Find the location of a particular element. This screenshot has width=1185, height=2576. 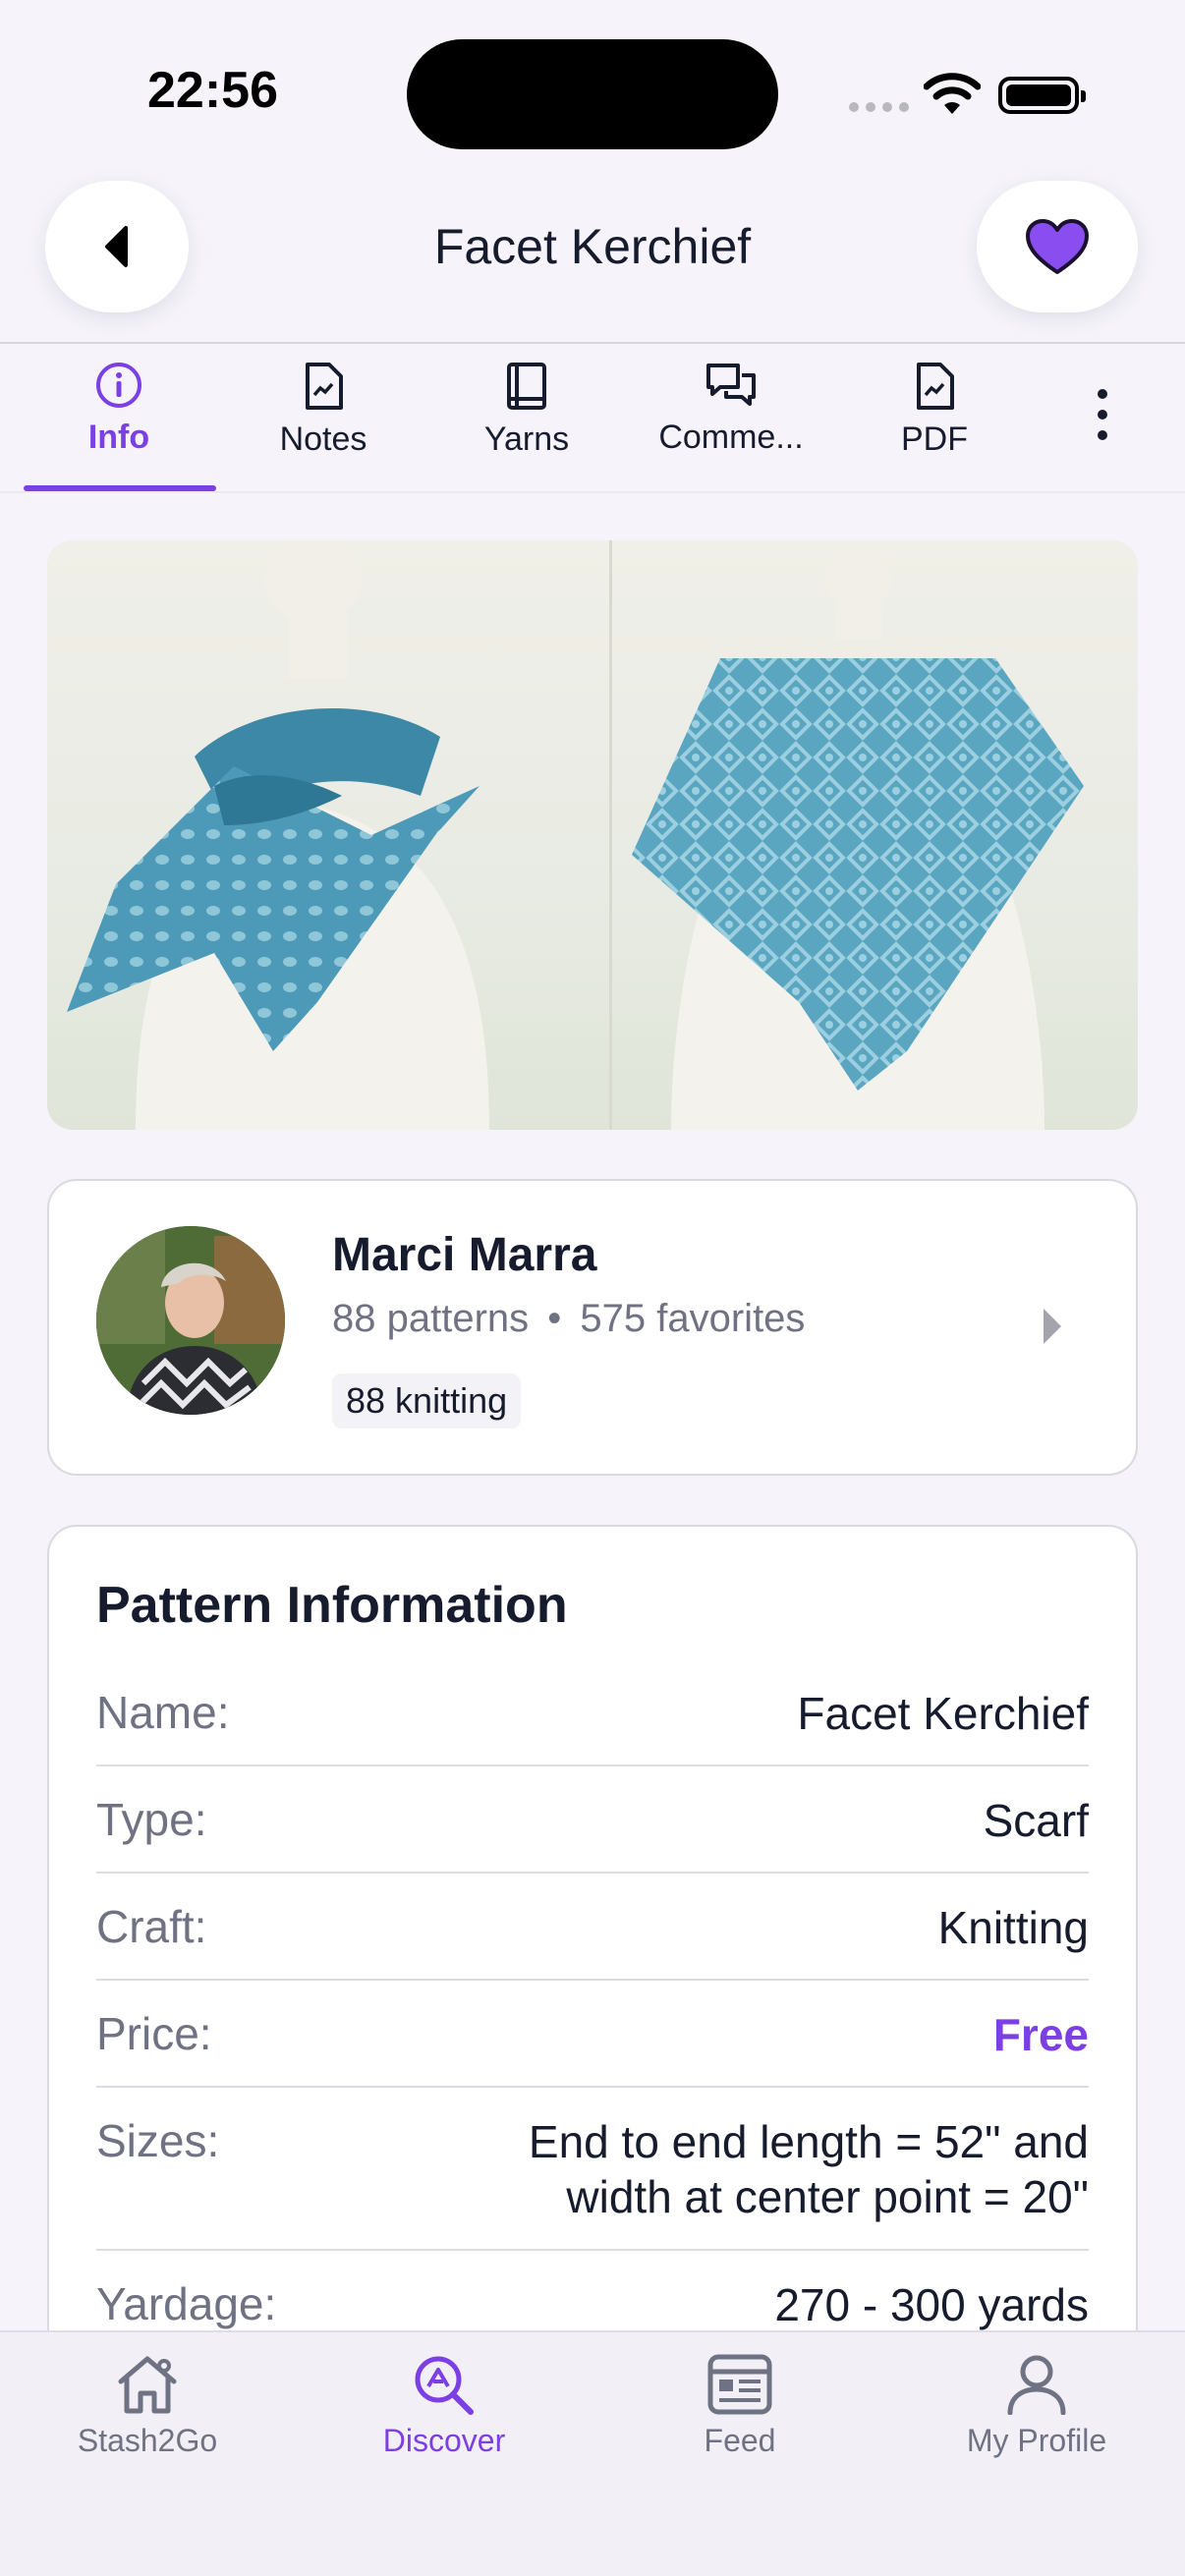

designer-stats: 88 patterns • 575 favorites is located at coordinates (569, 1319).